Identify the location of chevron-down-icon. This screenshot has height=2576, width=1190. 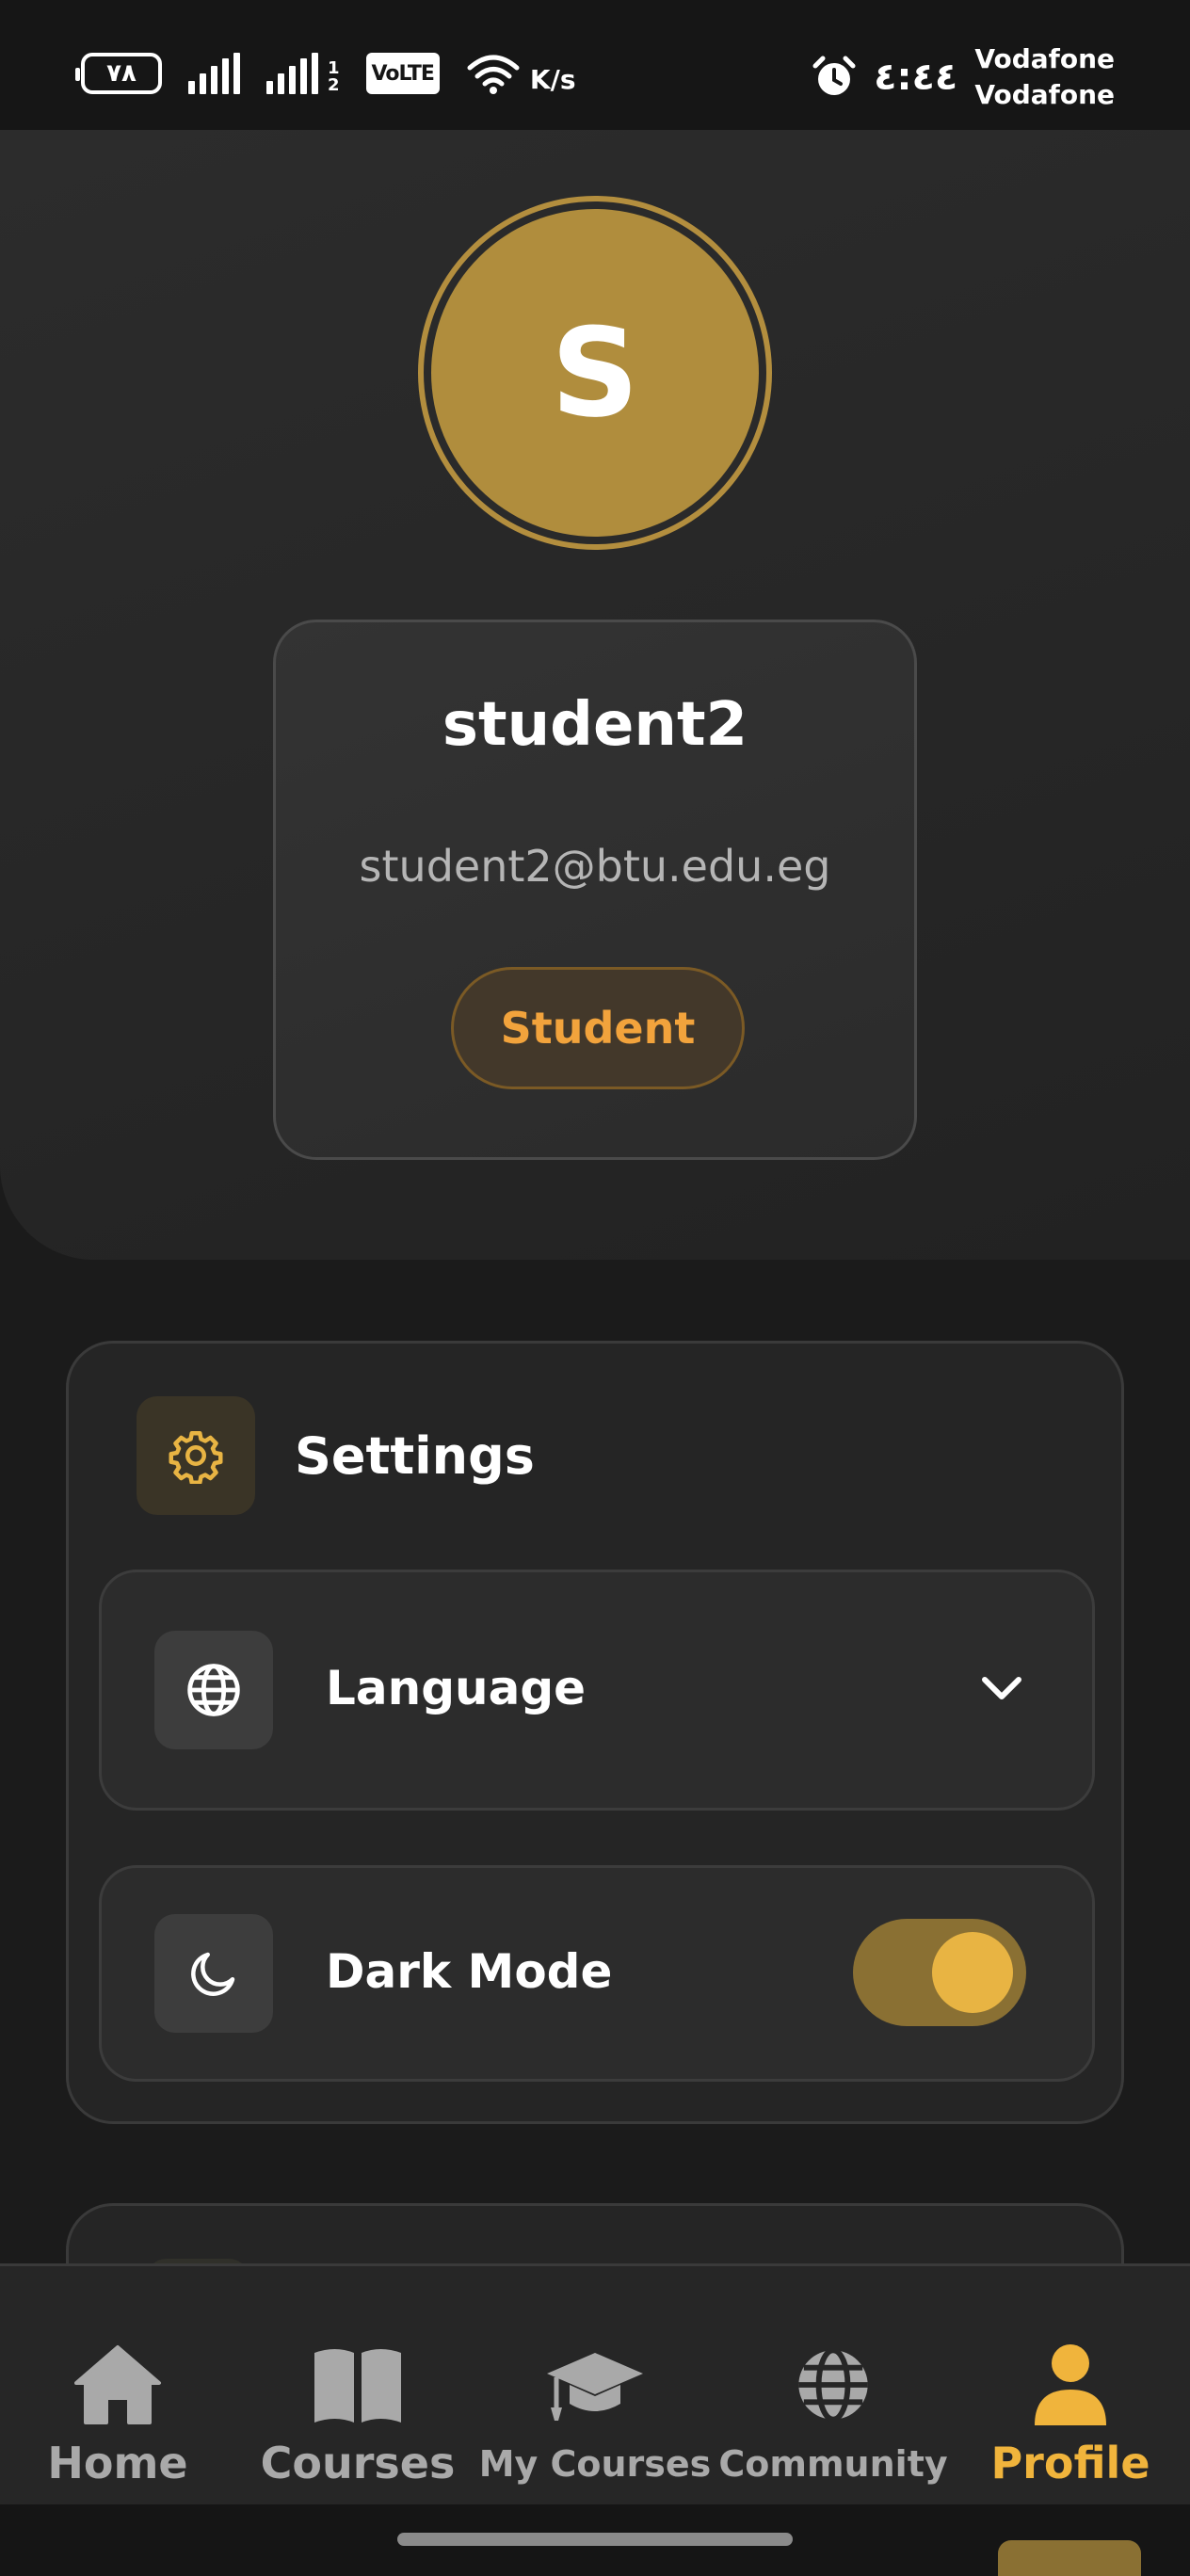
(1002, 1689).